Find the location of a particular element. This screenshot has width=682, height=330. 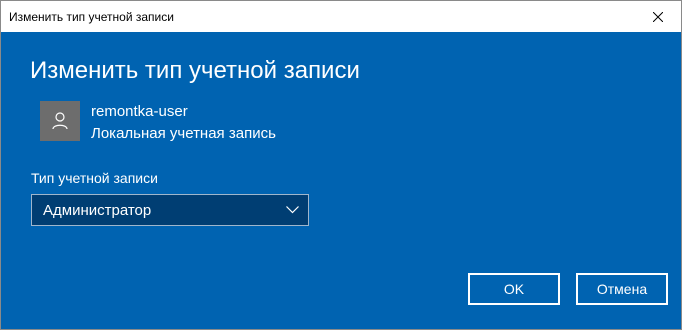

chevron-down-icon is located at coordinates (292, 210).